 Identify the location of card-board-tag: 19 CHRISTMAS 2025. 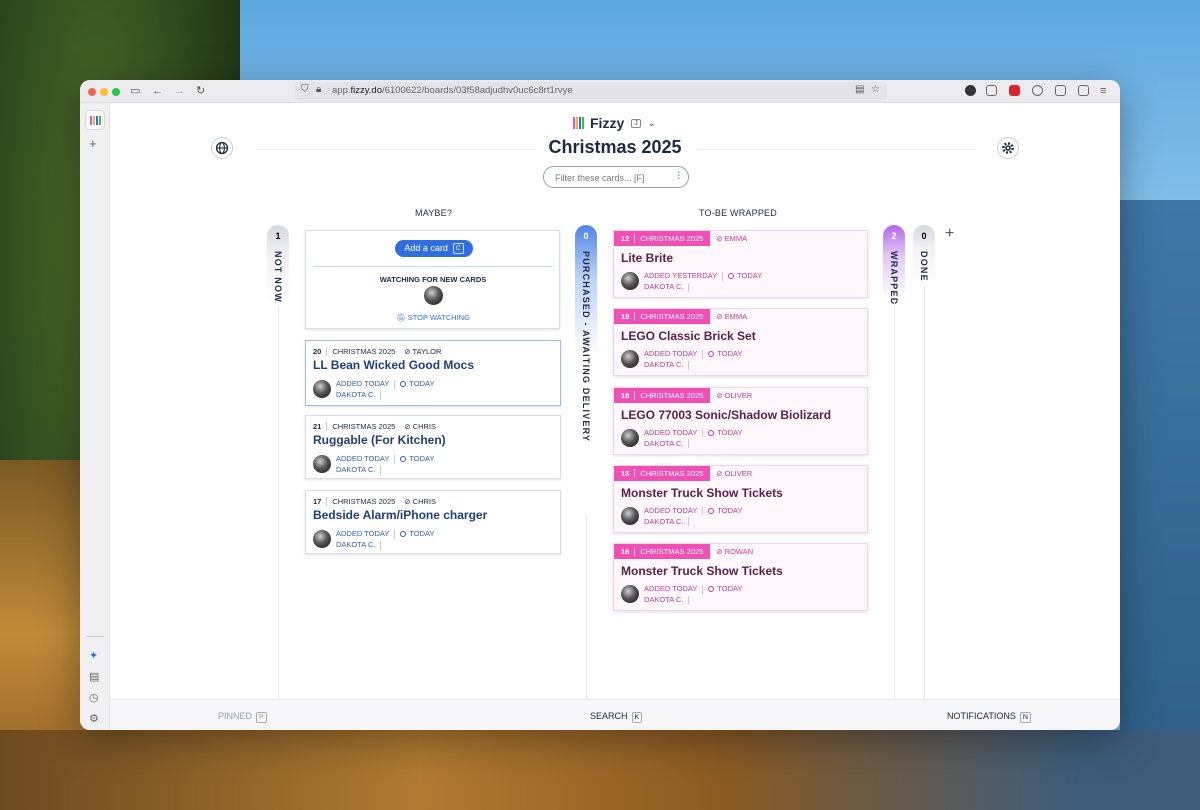
(662, 317).